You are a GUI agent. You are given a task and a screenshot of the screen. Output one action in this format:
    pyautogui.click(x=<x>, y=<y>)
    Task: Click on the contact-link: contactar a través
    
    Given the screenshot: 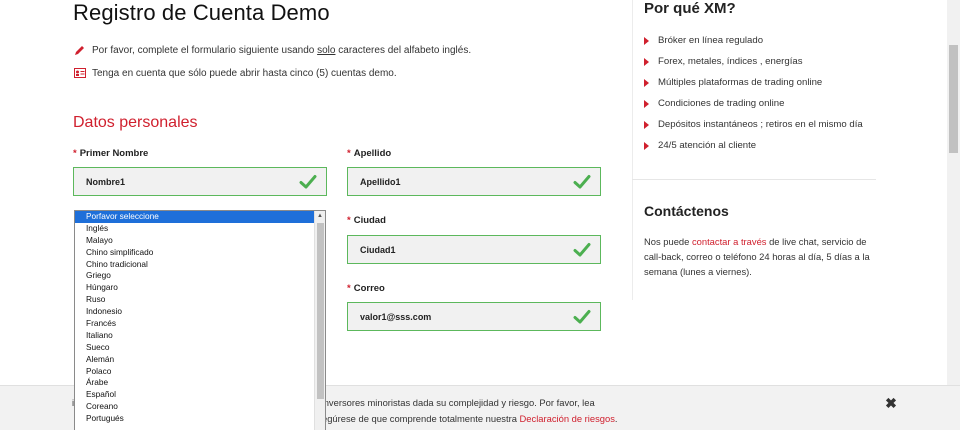 What is the action you would take?
    pyautogui.click(x=729, y=241)
    